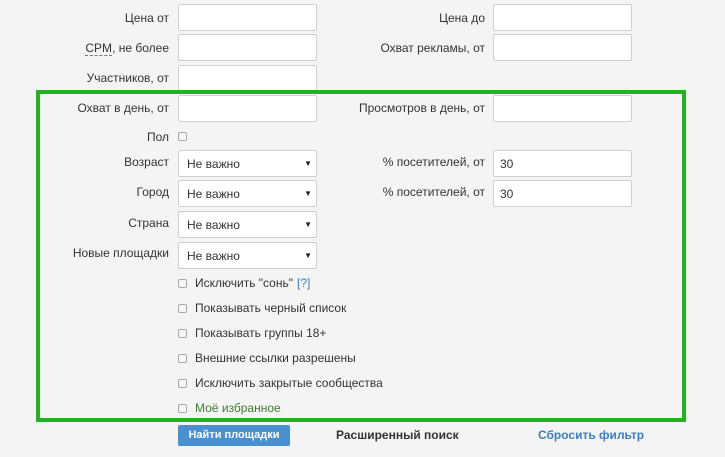  Describe the element at coordinates (247, 78) in the screenshot. I see `members-input` at that location.